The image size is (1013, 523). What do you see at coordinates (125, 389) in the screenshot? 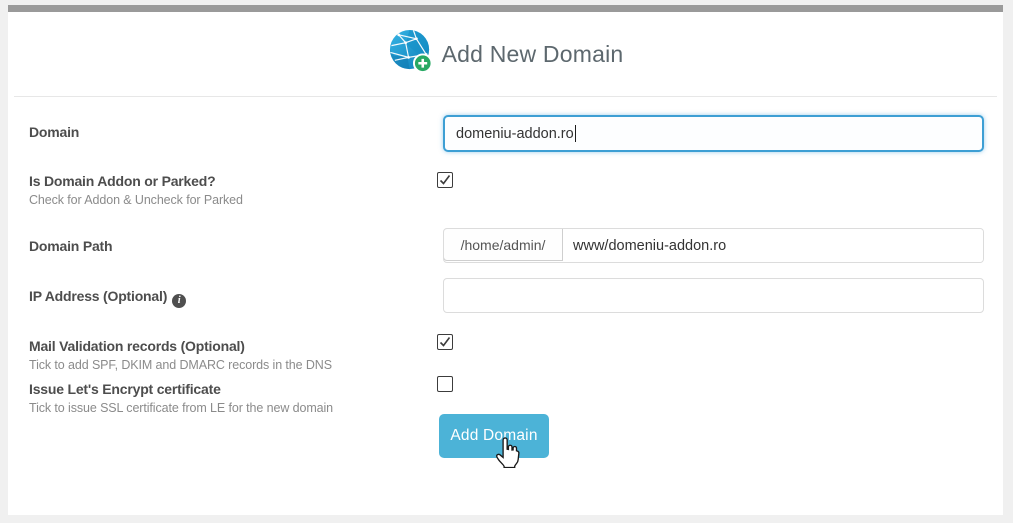
I see `lets-encrypt-label: Issue Let's Encrypt certificate` at bounding box center [125, 389].